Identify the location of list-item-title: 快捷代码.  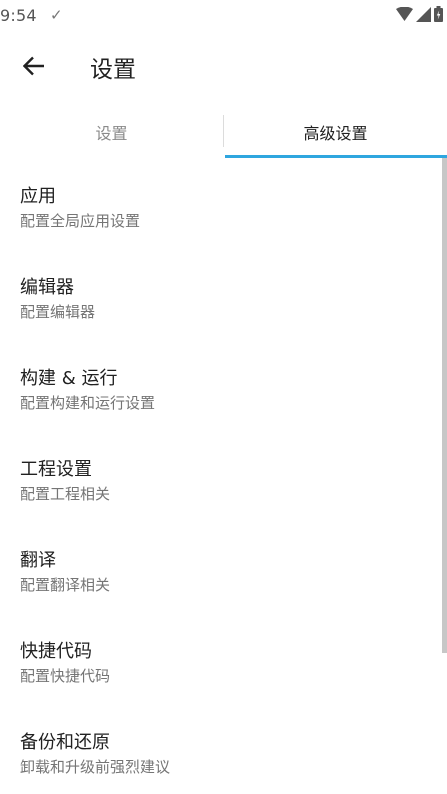
(56, 651).